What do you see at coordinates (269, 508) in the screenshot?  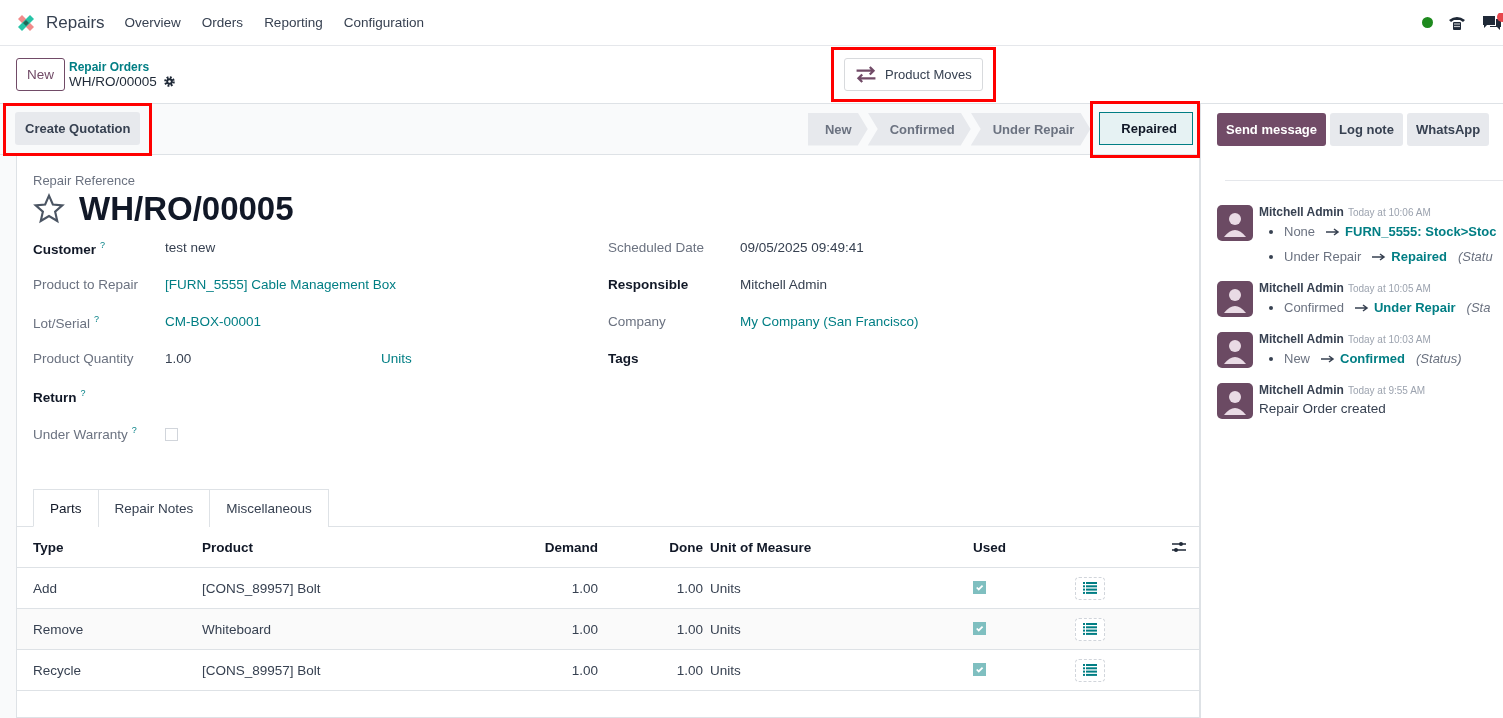 I see `tab: Miscellaneous` at bounding box center [269, 508].